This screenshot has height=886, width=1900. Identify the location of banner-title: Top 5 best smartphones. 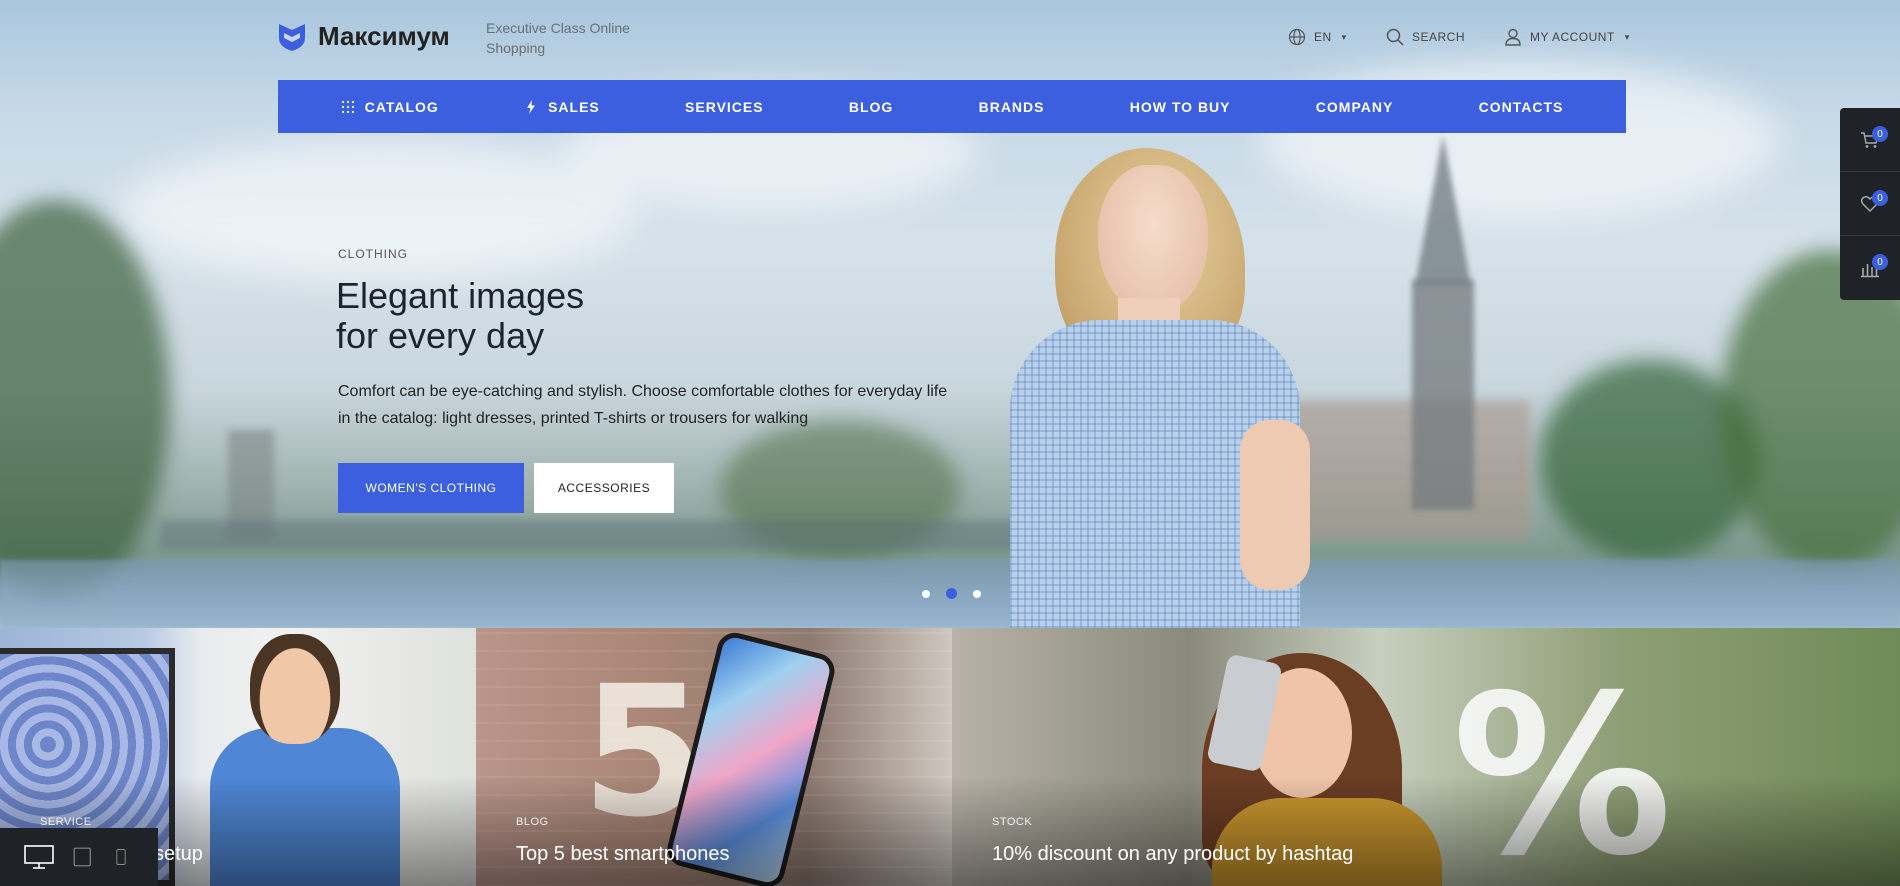
(623, 854).